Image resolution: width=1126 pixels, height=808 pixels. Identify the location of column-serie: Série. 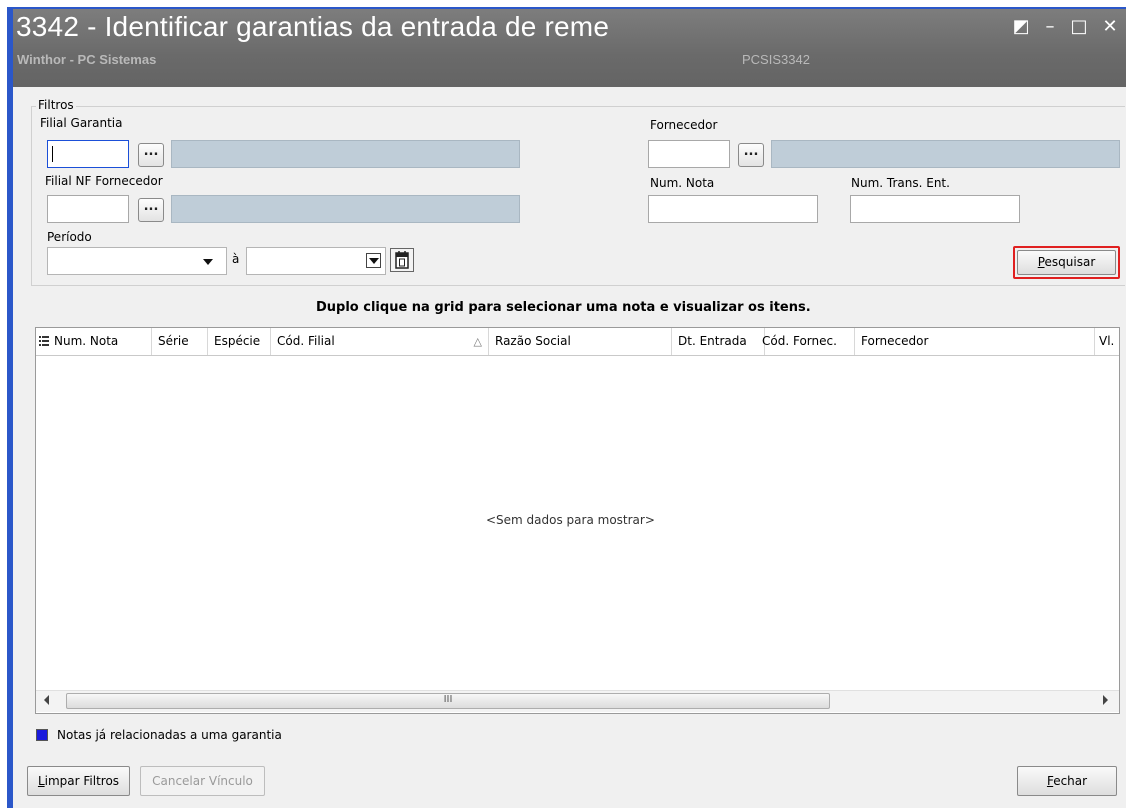
(180, 341).